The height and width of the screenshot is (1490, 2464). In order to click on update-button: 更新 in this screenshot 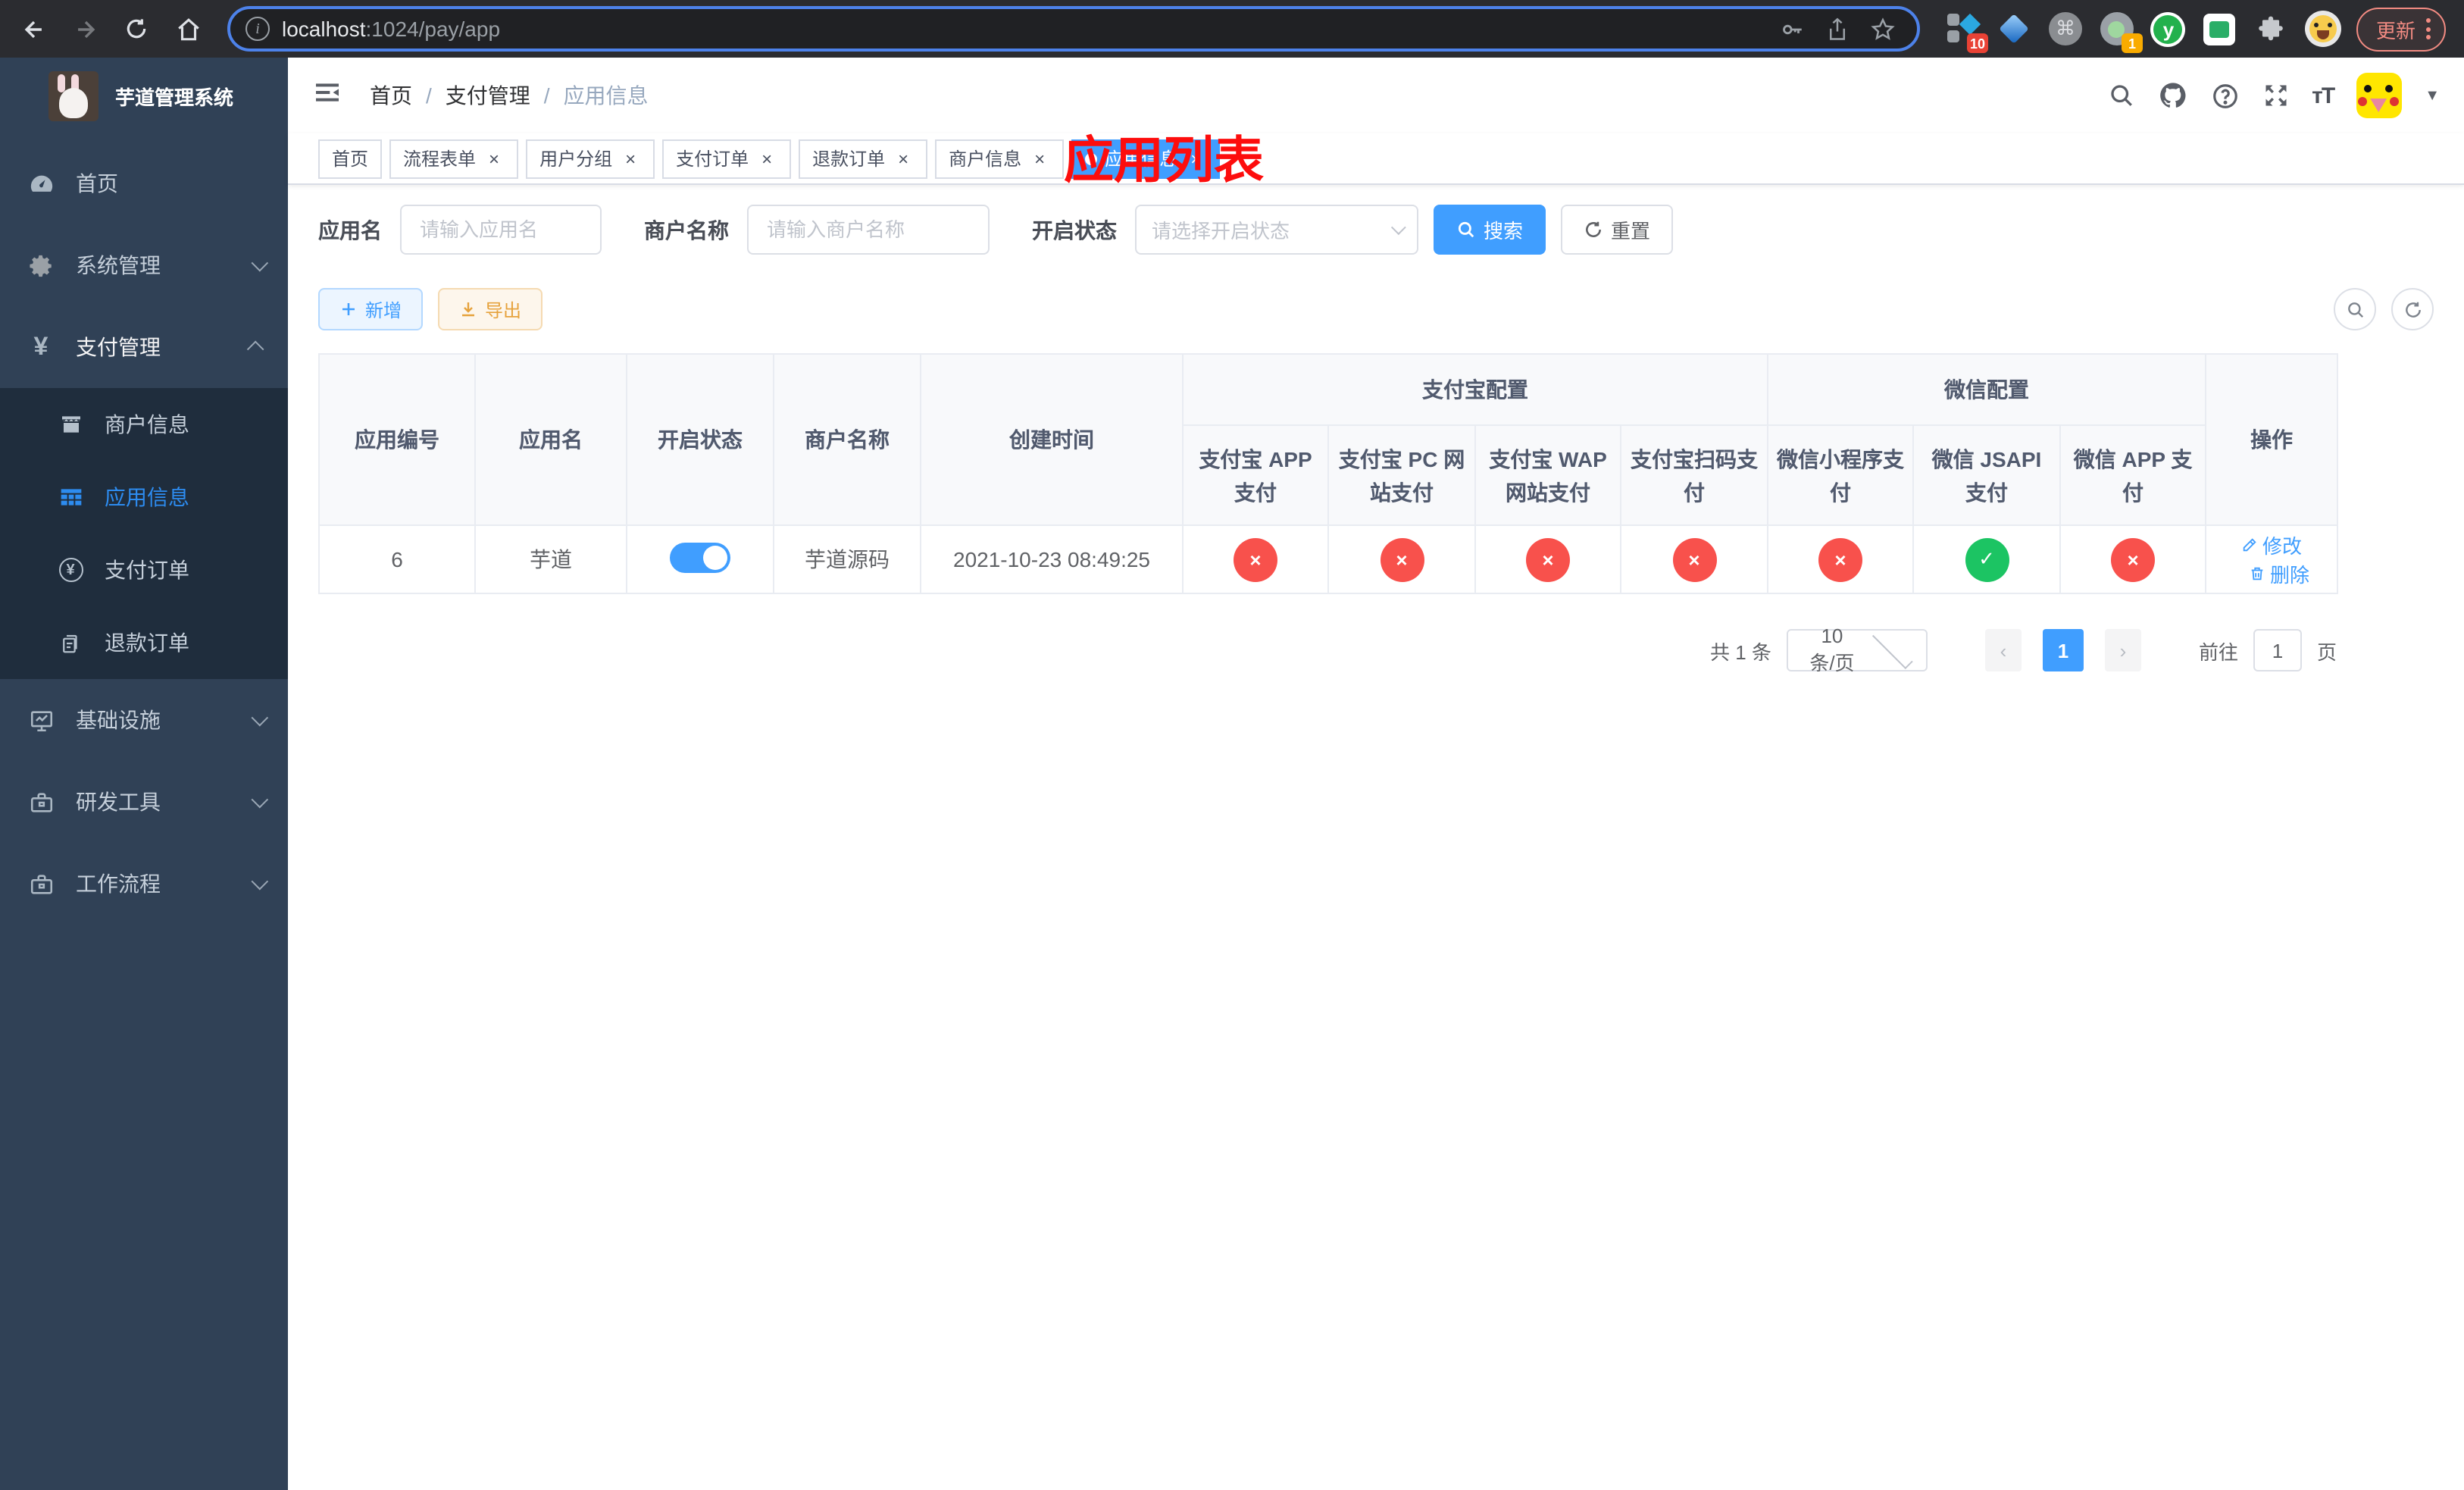, I will do `click(2401, 29)`.